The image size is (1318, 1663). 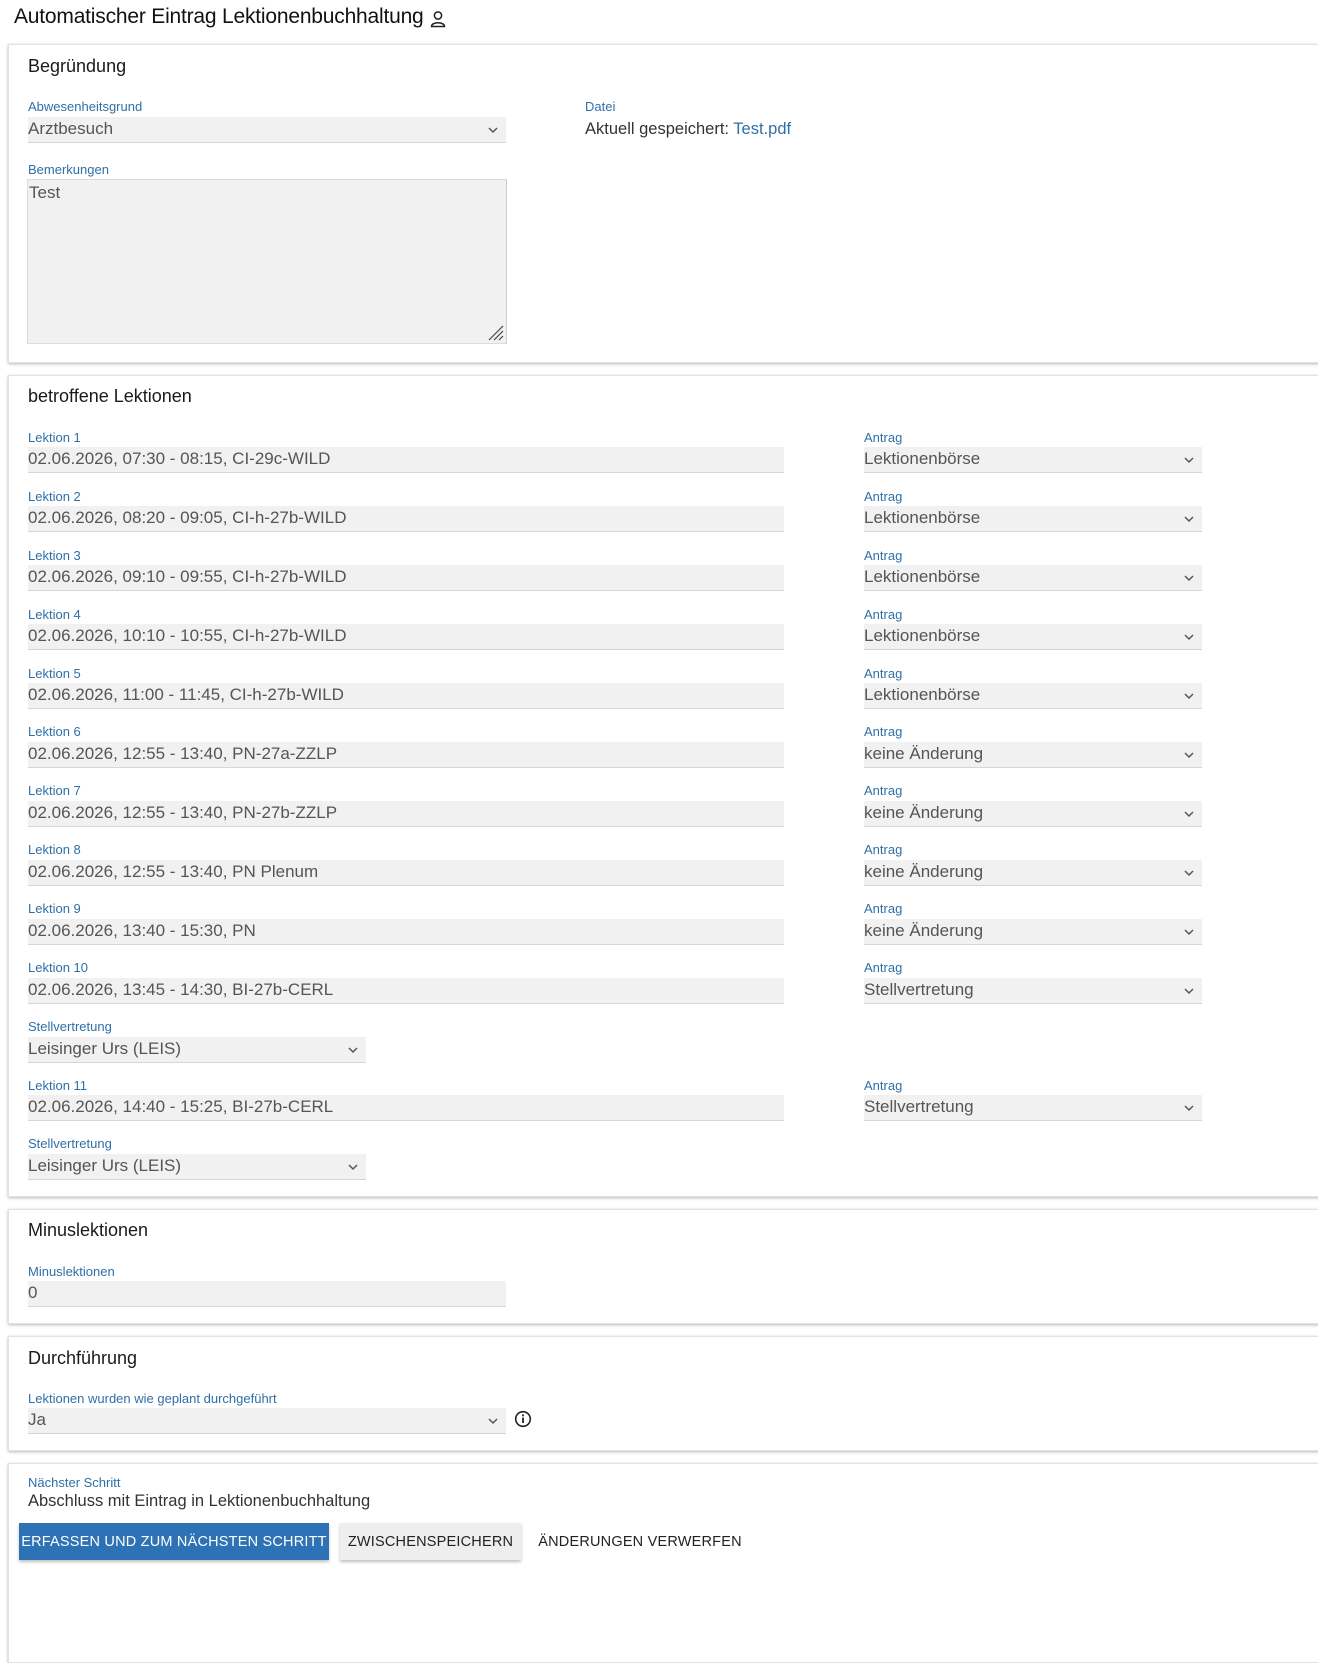 I want to click on absence-reason-value: Arztbesuch, so click(x=71, y=128).